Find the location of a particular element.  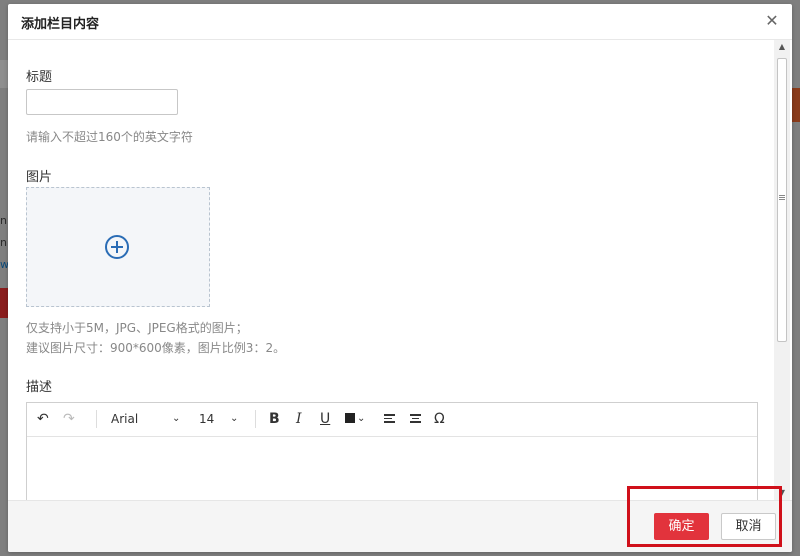

editor-toolbar: ↶ ↷ Arial ⌄ 14 ⌄ B I U ⌄ Ω is located at coordinates (392, 420).